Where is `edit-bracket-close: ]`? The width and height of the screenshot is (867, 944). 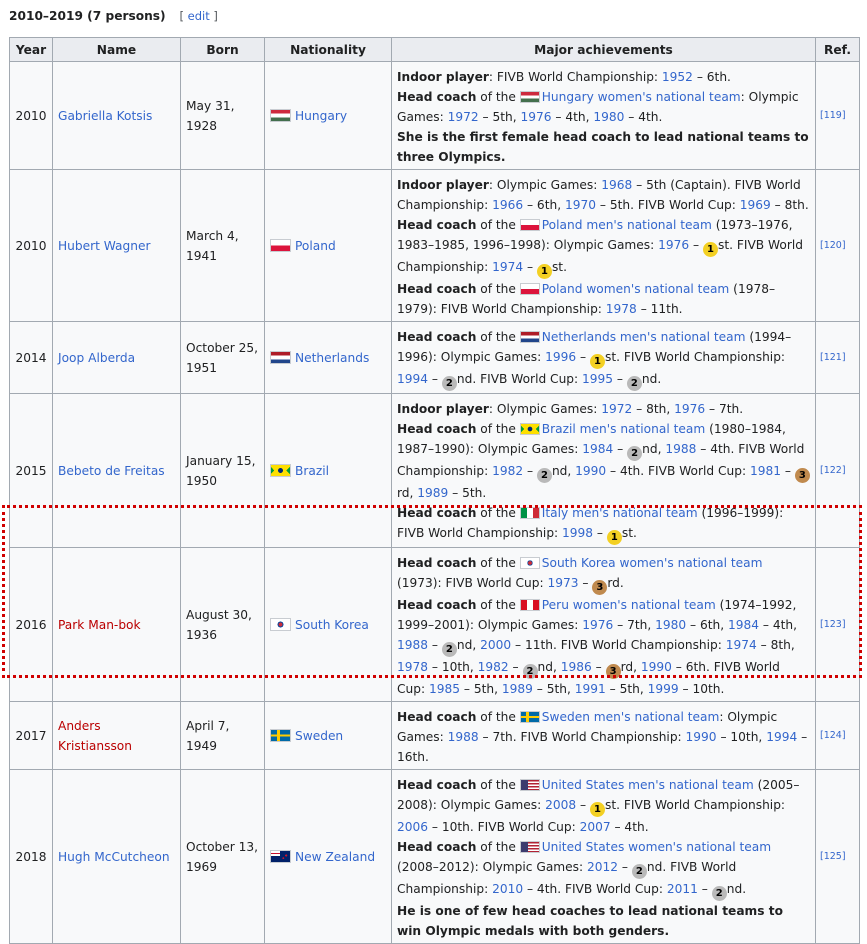
edit-bracket-close: ] is located at coordinates (215, 16).